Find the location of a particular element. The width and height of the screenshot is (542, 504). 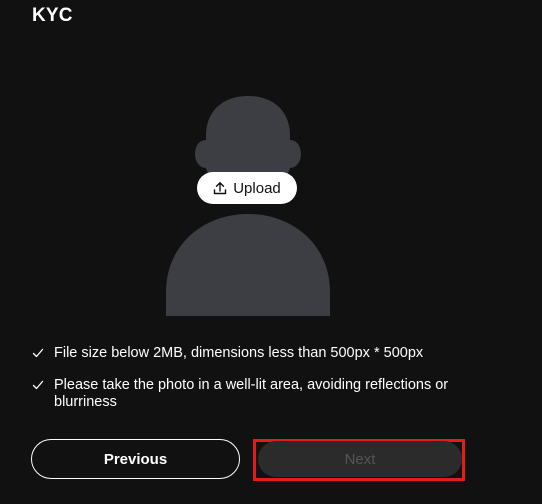

upload-button: Upload is located at coordinates (247, 188).